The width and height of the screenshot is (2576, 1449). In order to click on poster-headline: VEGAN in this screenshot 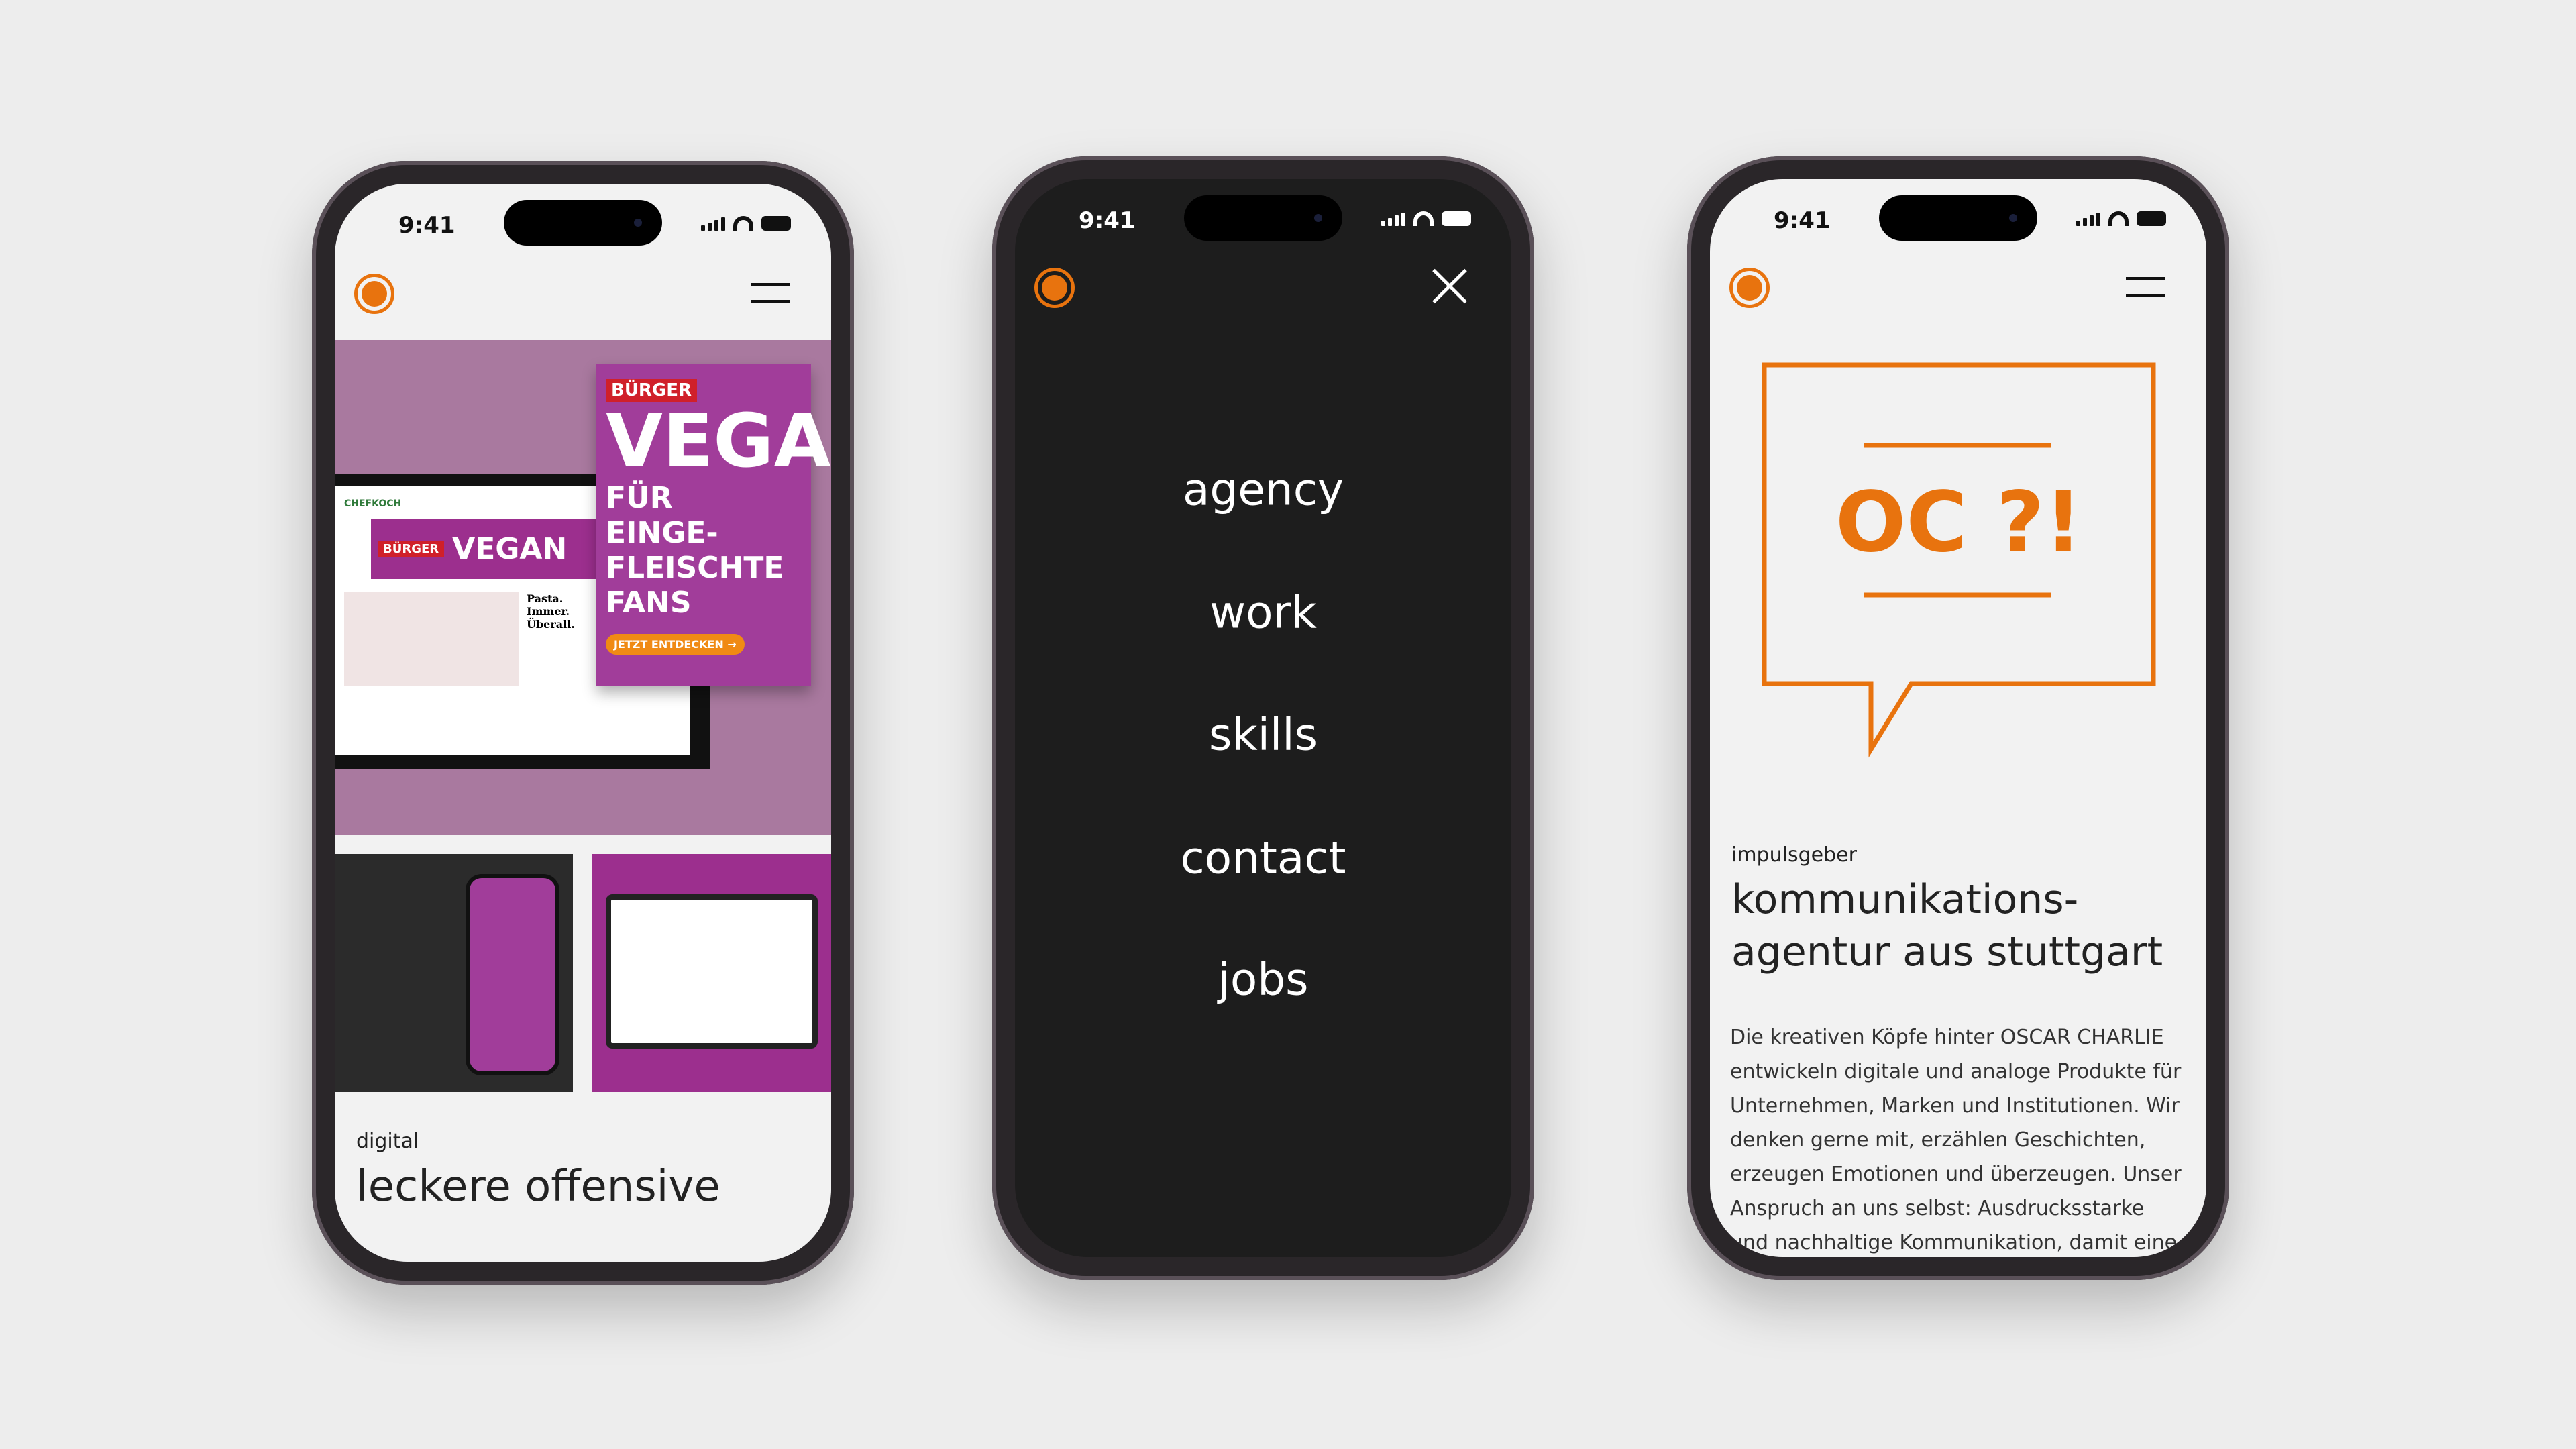, I will do `click(718, 441)`.